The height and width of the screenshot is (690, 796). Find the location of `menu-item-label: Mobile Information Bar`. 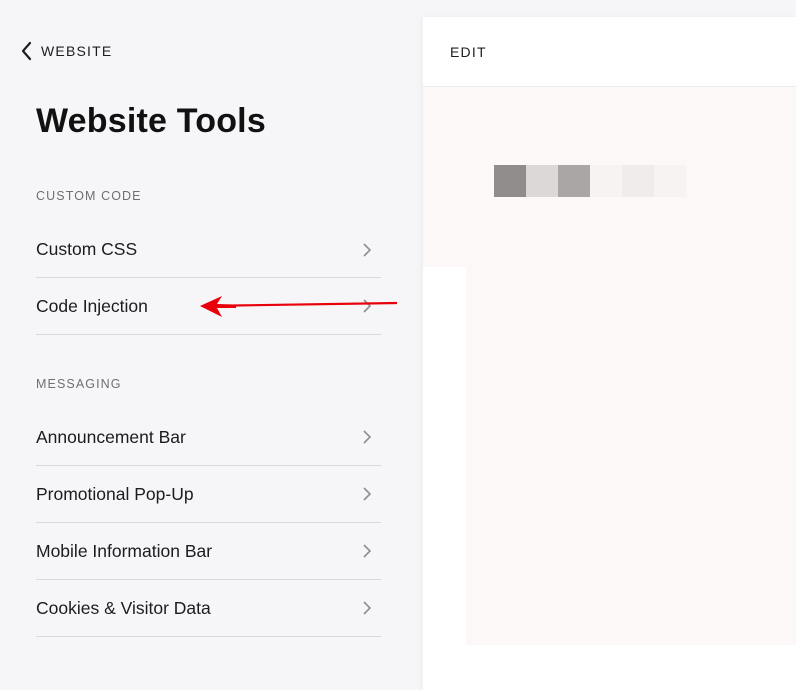

menu-item-label: Mobile Information Bar is located at coordinates (124, 550).